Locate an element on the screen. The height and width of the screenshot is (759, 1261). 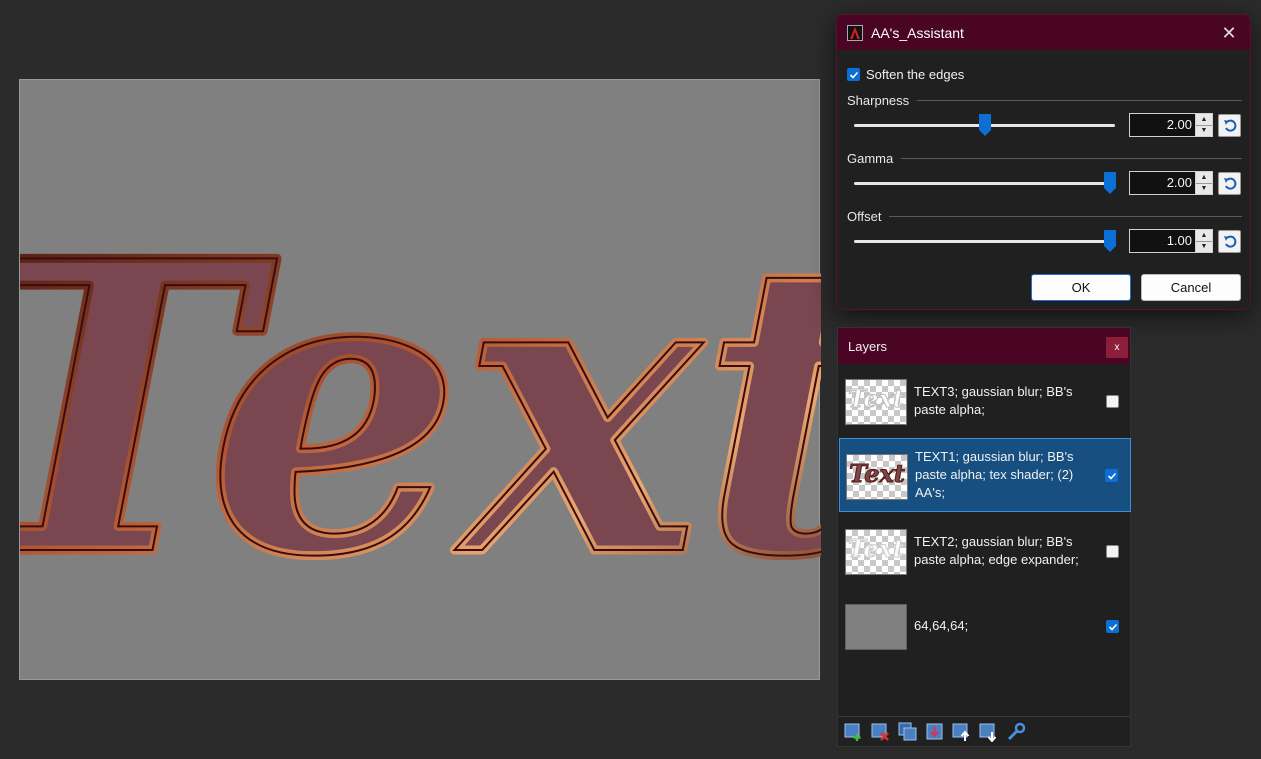
duplicate-layer-icon is located at coordinates (908, 732).